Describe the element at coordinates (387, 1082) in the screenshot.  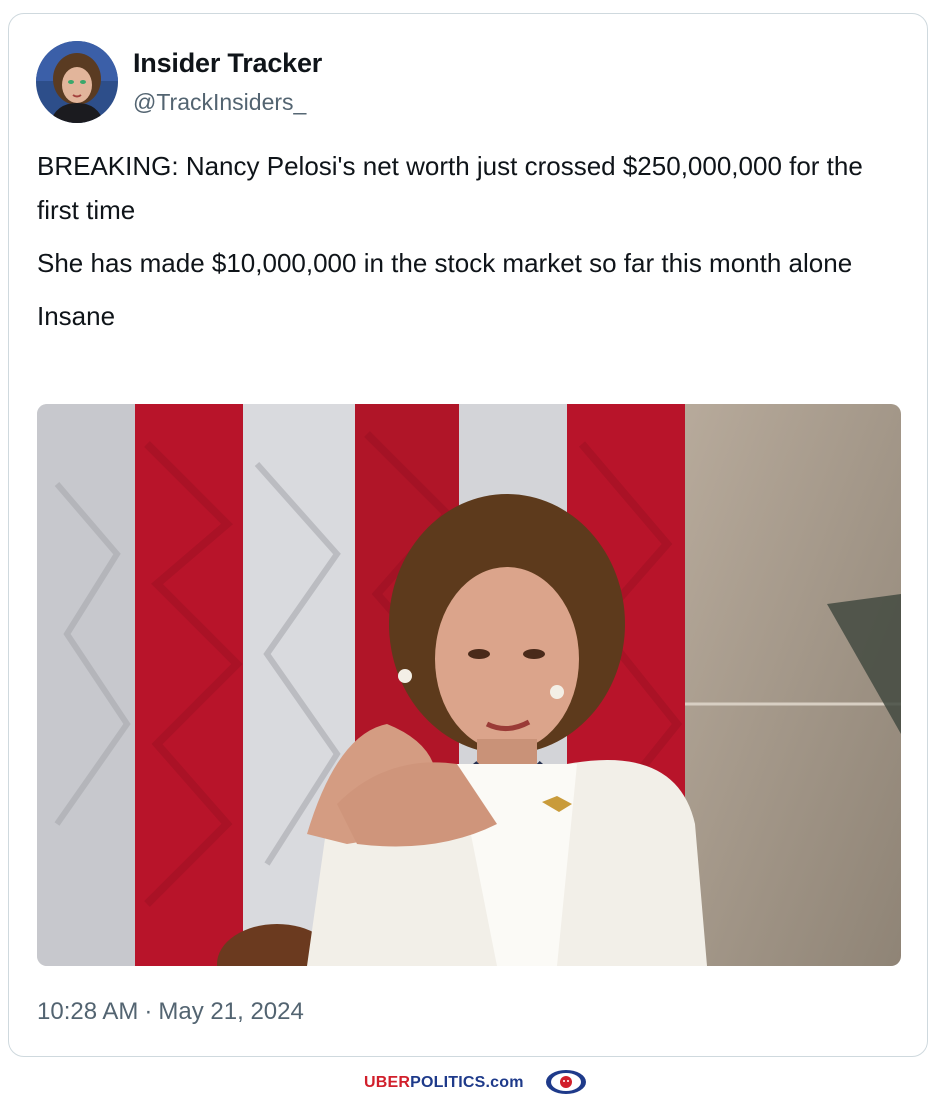
I see `brand-part-uber: UBER` at that location.